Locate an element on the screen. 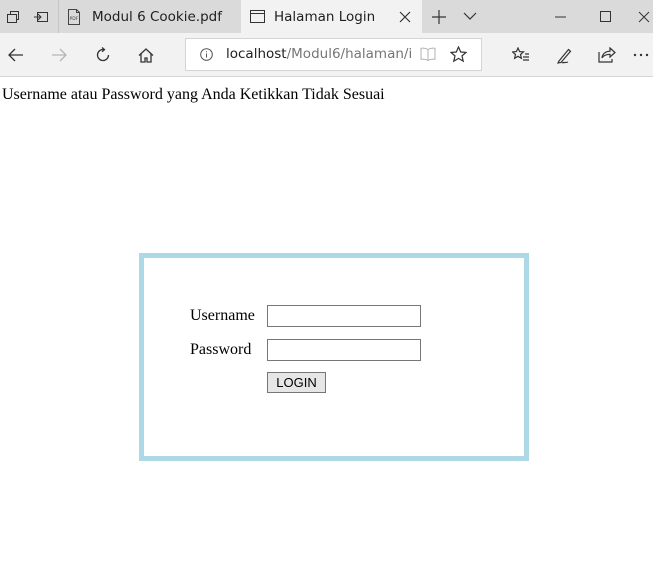  more-options-button is located at coordinates (643, 55).